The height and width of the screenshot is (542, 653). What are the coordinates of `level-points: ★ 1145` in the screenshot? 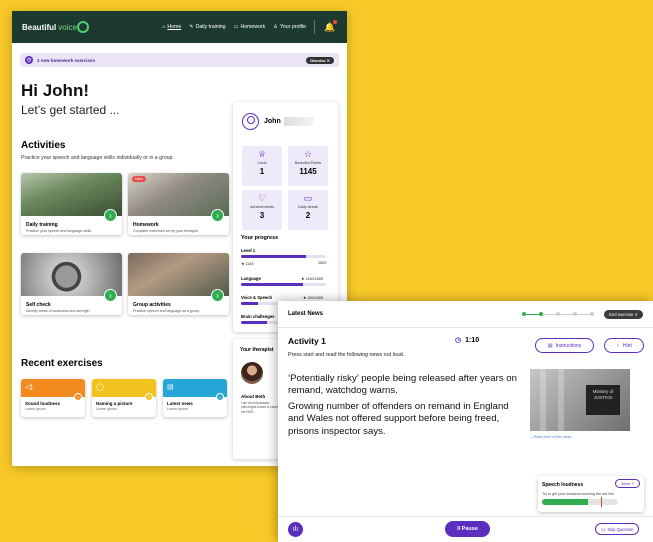 It's located at (247, 264).